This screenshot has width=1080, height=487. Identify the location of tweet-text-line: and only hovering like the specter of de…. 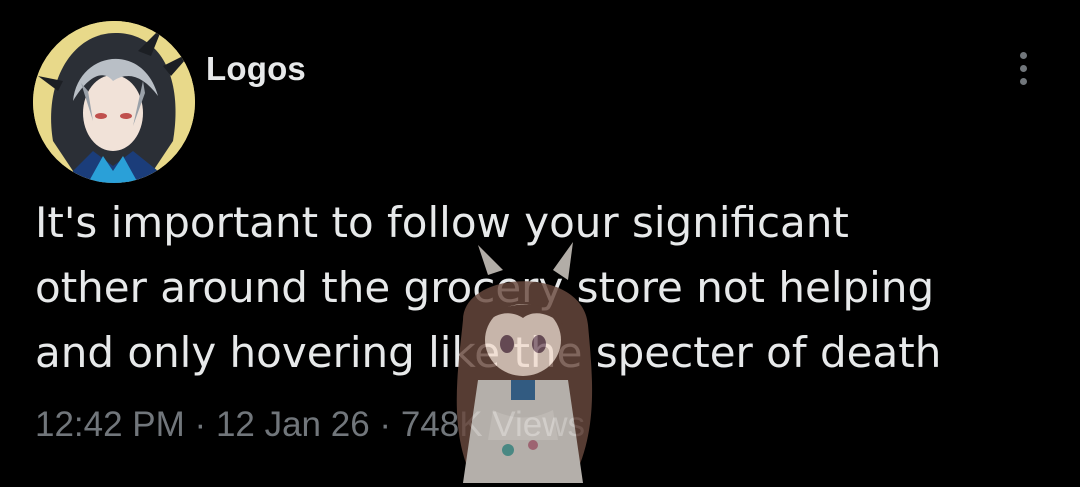
(488, 352).